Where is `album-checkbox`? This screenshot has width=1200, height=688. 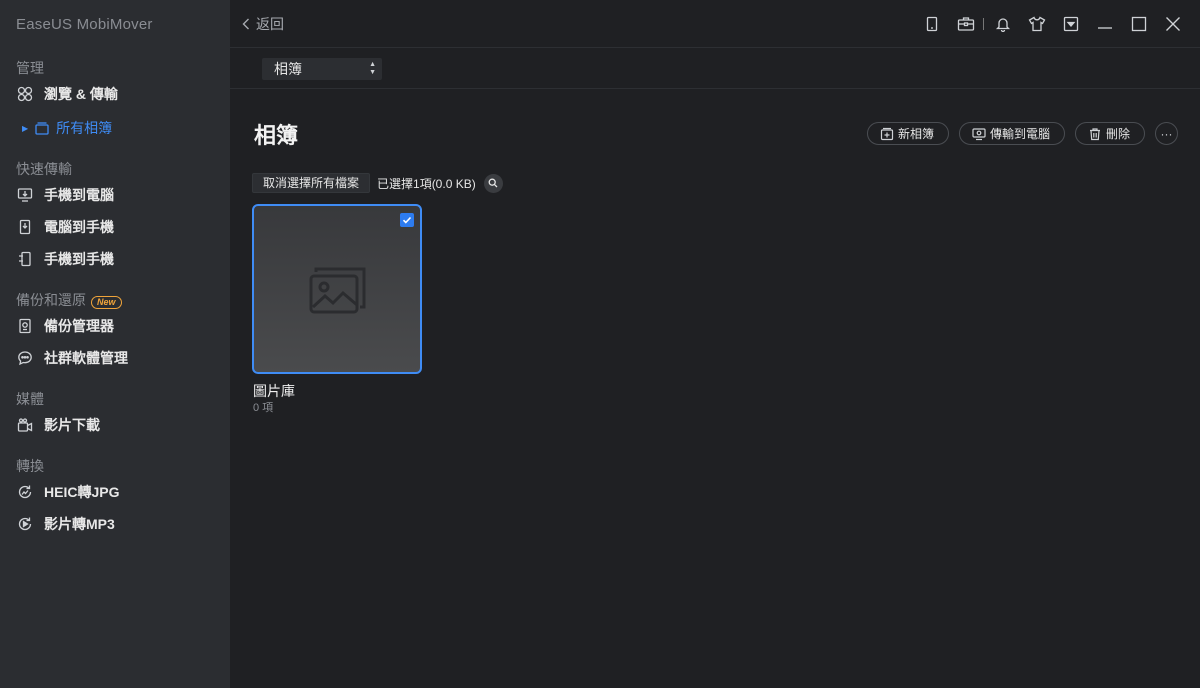 album-checkbox is located at coordinates (407, 220).